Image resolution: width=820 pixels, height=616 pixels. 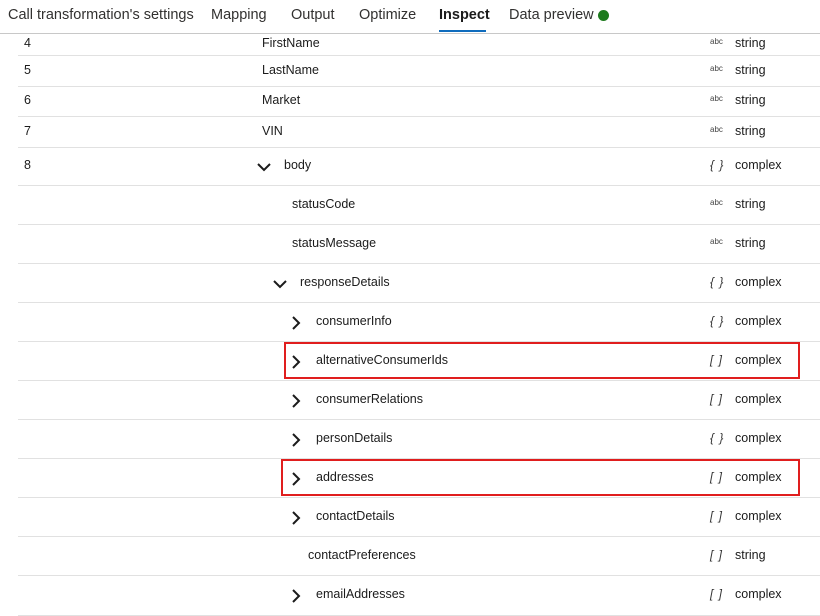 What do you see at coordinates (27, 70) in the screenshot?
I see `row-index: 5` at bounding box center [27, 70].